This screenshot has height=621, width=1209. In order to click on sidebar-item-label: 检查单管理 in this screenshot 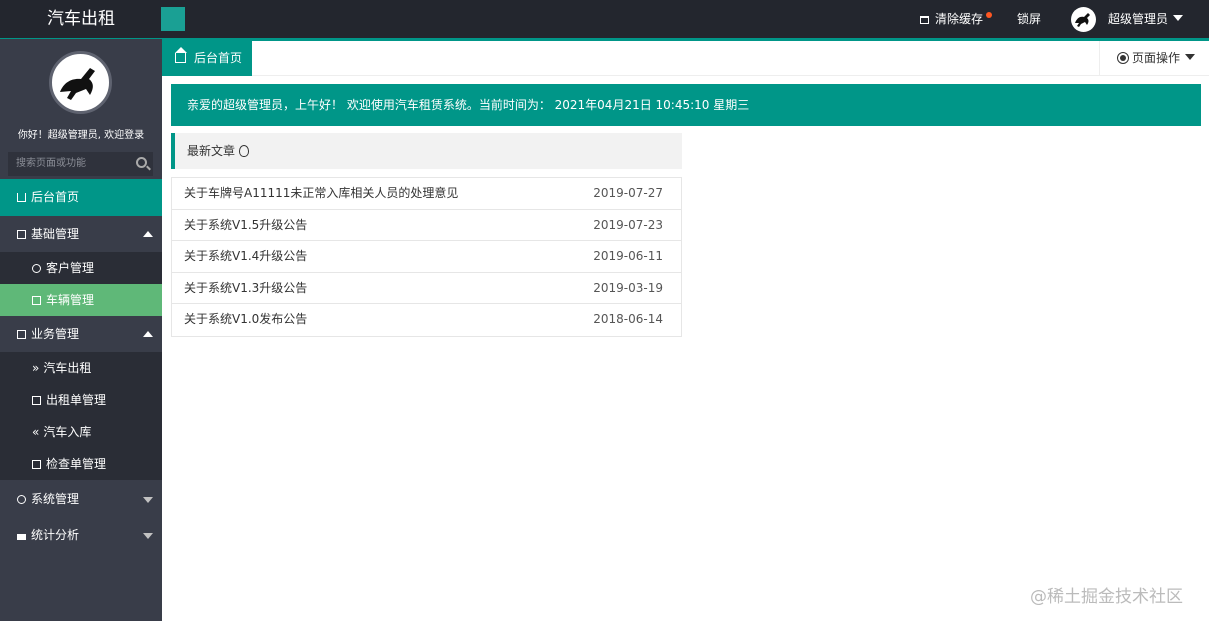, I will do `click(76, 464)`.